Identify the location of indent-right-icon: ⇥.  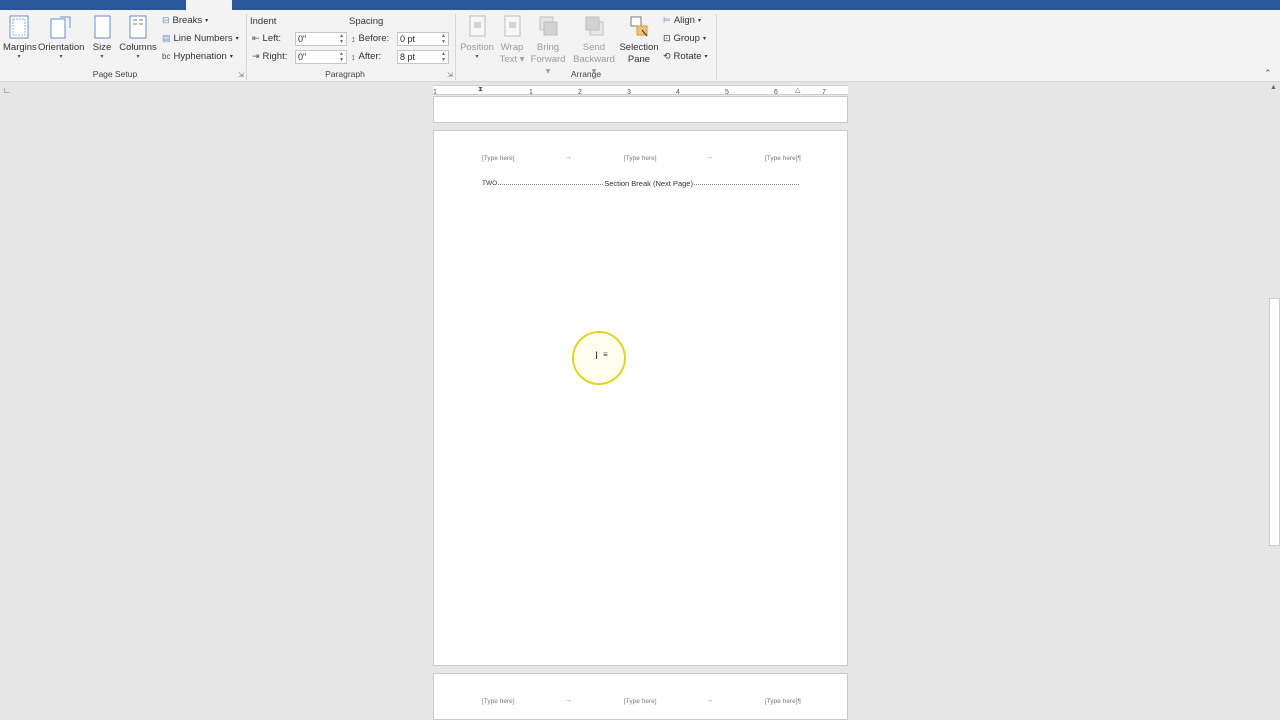
(256, 56).